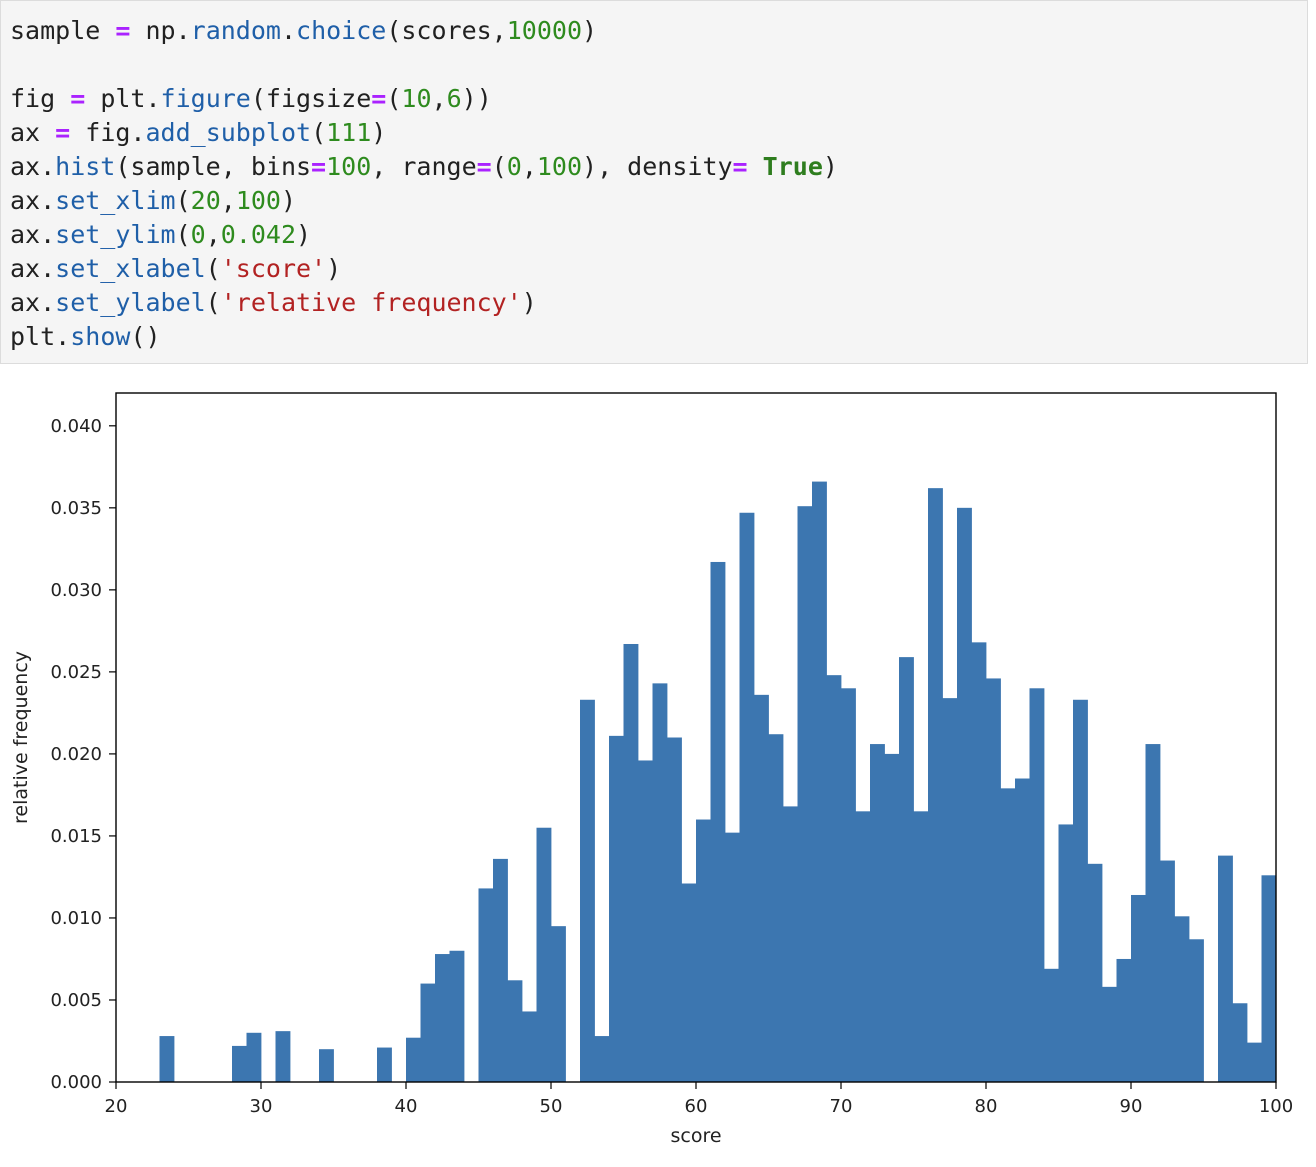  What do you see at coordinates (123, 98) in the screenshot?
I see `code-token: plt.` at bounding box center [123, 98].